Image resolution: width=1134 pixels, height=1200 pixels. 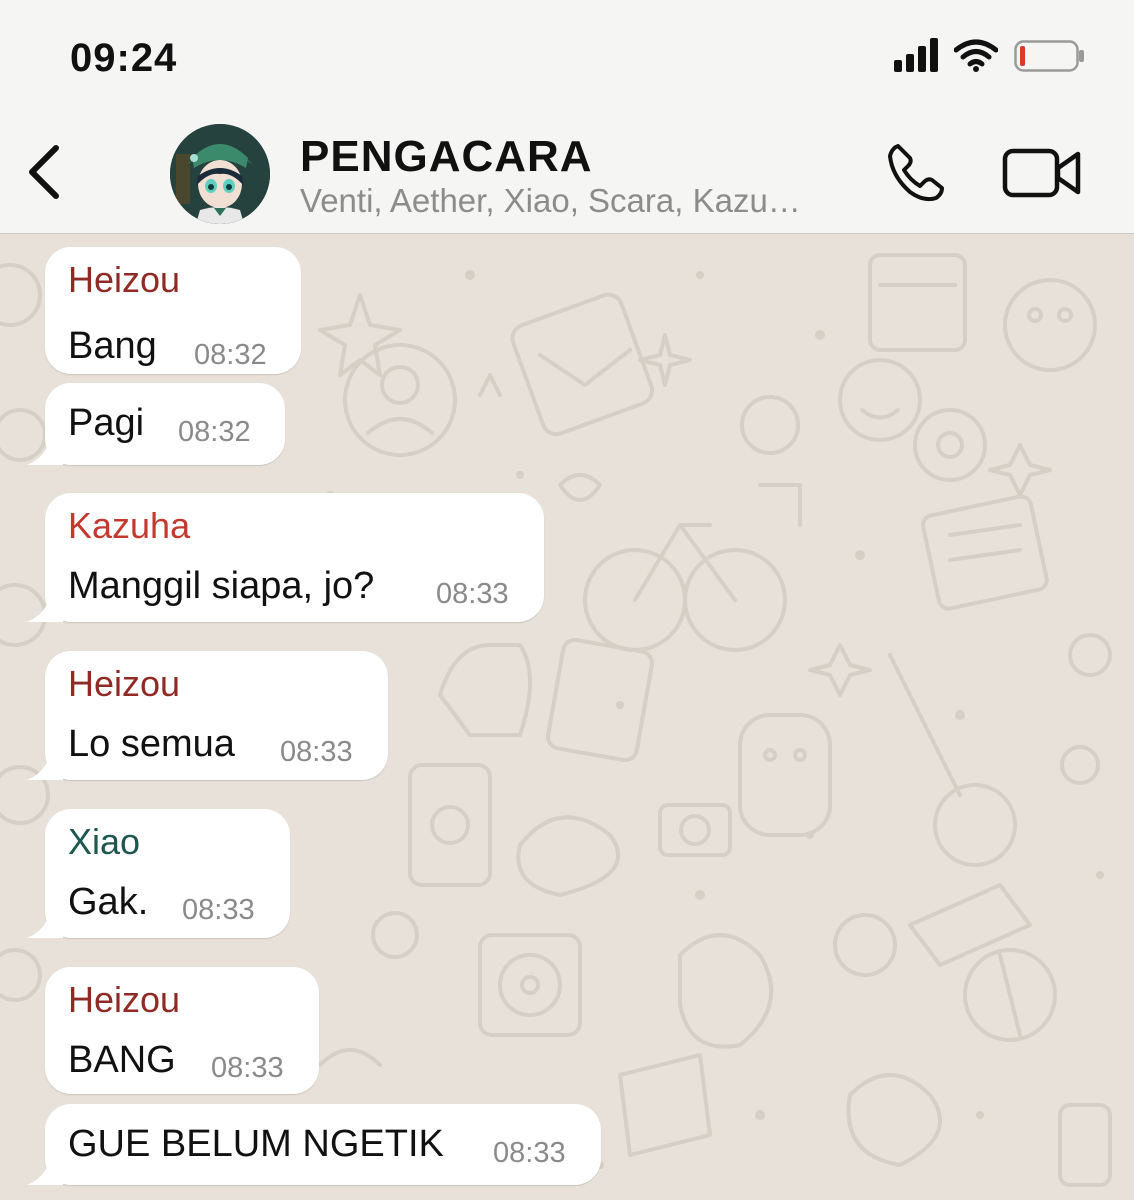 What do you see at coordinates (108, 902) in the screenshot?
I see `message-text: Gak.` at bounding box center [108, 902].